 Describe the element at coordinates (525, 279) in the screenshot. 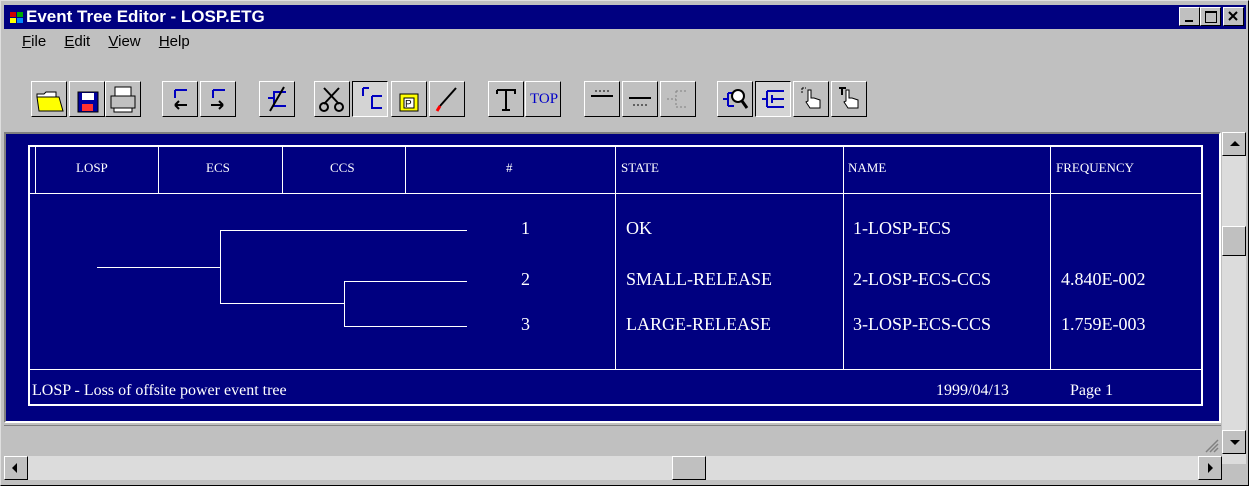

I see `row-2-number: 2` at that location.